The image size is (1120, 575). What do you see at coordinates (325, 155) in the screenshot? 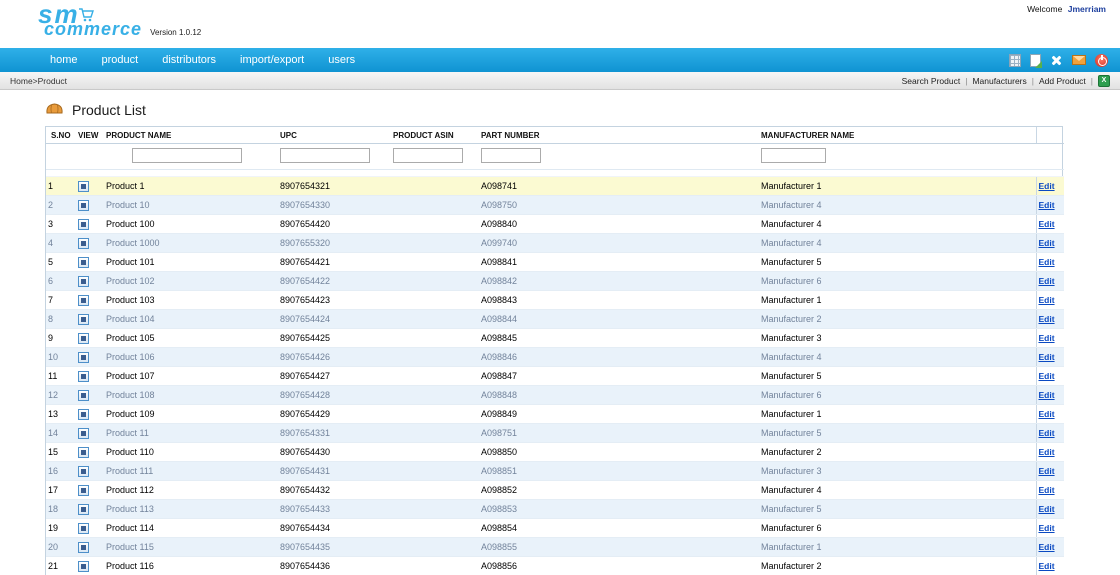
I see `filter-upc-input` at bounding box center [325, 155].